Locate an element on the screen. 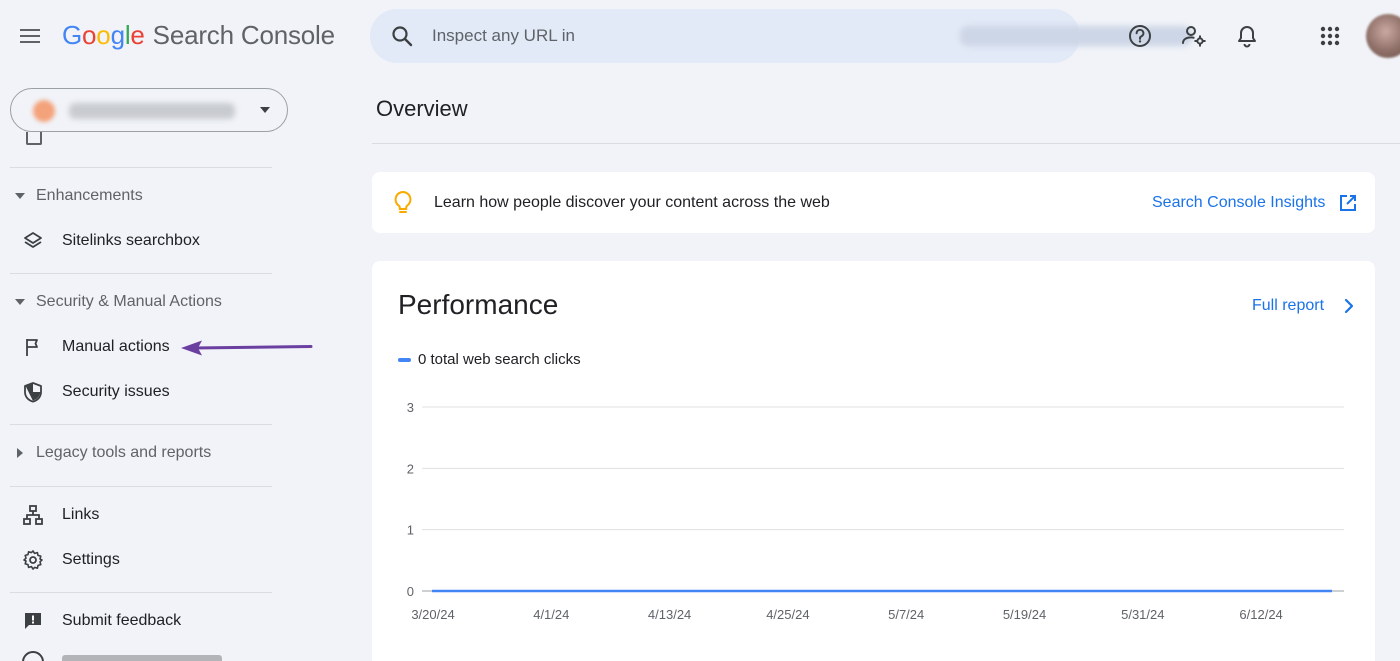 The width and height of the screenshot is (1400, 661). layers-icon is located at coordinates (33, 241).